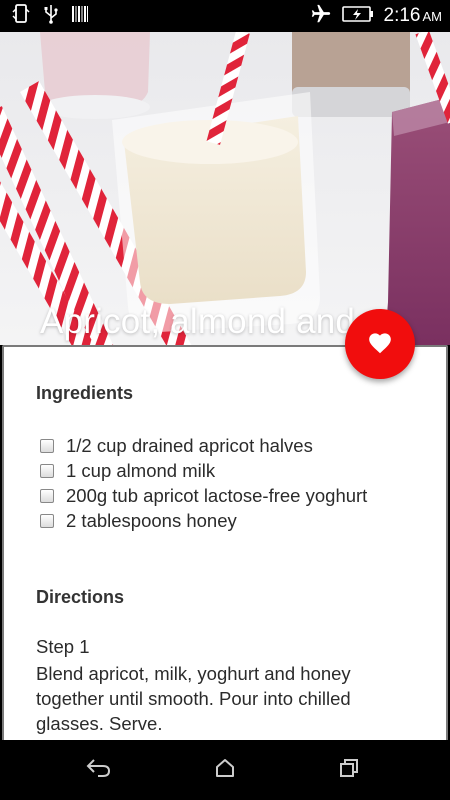  Describe the element at coordinates (189, 445) in the screenshot. I see `ingredient-label: 1/2 cup drained apricot halves` at that location.